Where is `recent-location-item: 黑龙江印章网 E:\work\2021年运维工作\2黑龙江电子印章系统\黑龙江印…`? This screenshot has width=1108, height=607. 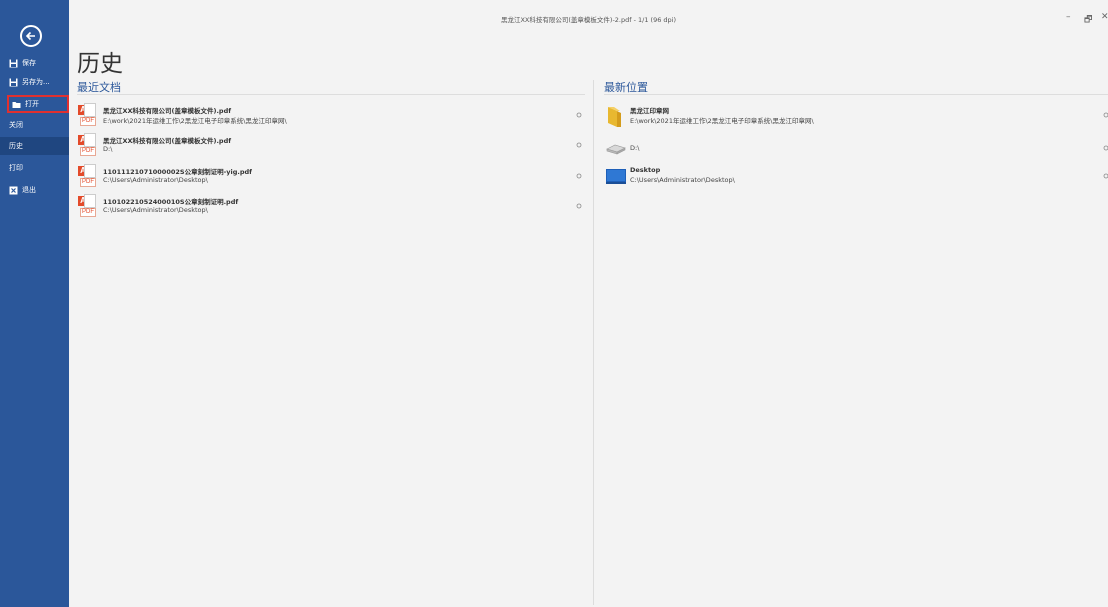
recent-location-item: 黑龙江印章网 E:\work\2021年运维工作\2黑龙江电子印章系统\黑龙江印… is located at coordinates (856, 116).